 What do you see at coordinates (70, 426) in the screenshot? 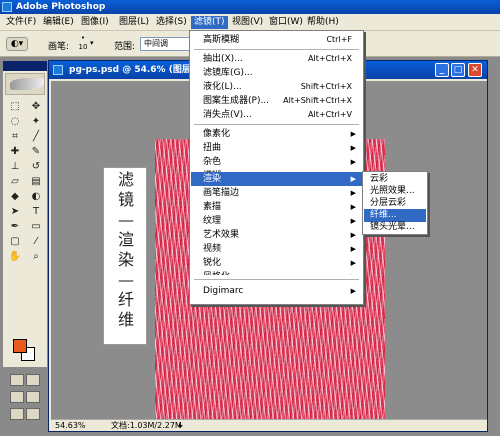
I see `zoom-level: 54.63%` at bounding box center [70, 426].